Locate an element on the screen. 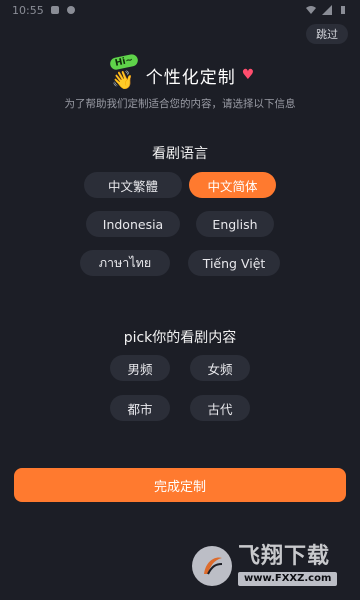 This screenshot has width=360, height=600. language-option-thai: ภาษาไทย is located at coordinates (125, 263).